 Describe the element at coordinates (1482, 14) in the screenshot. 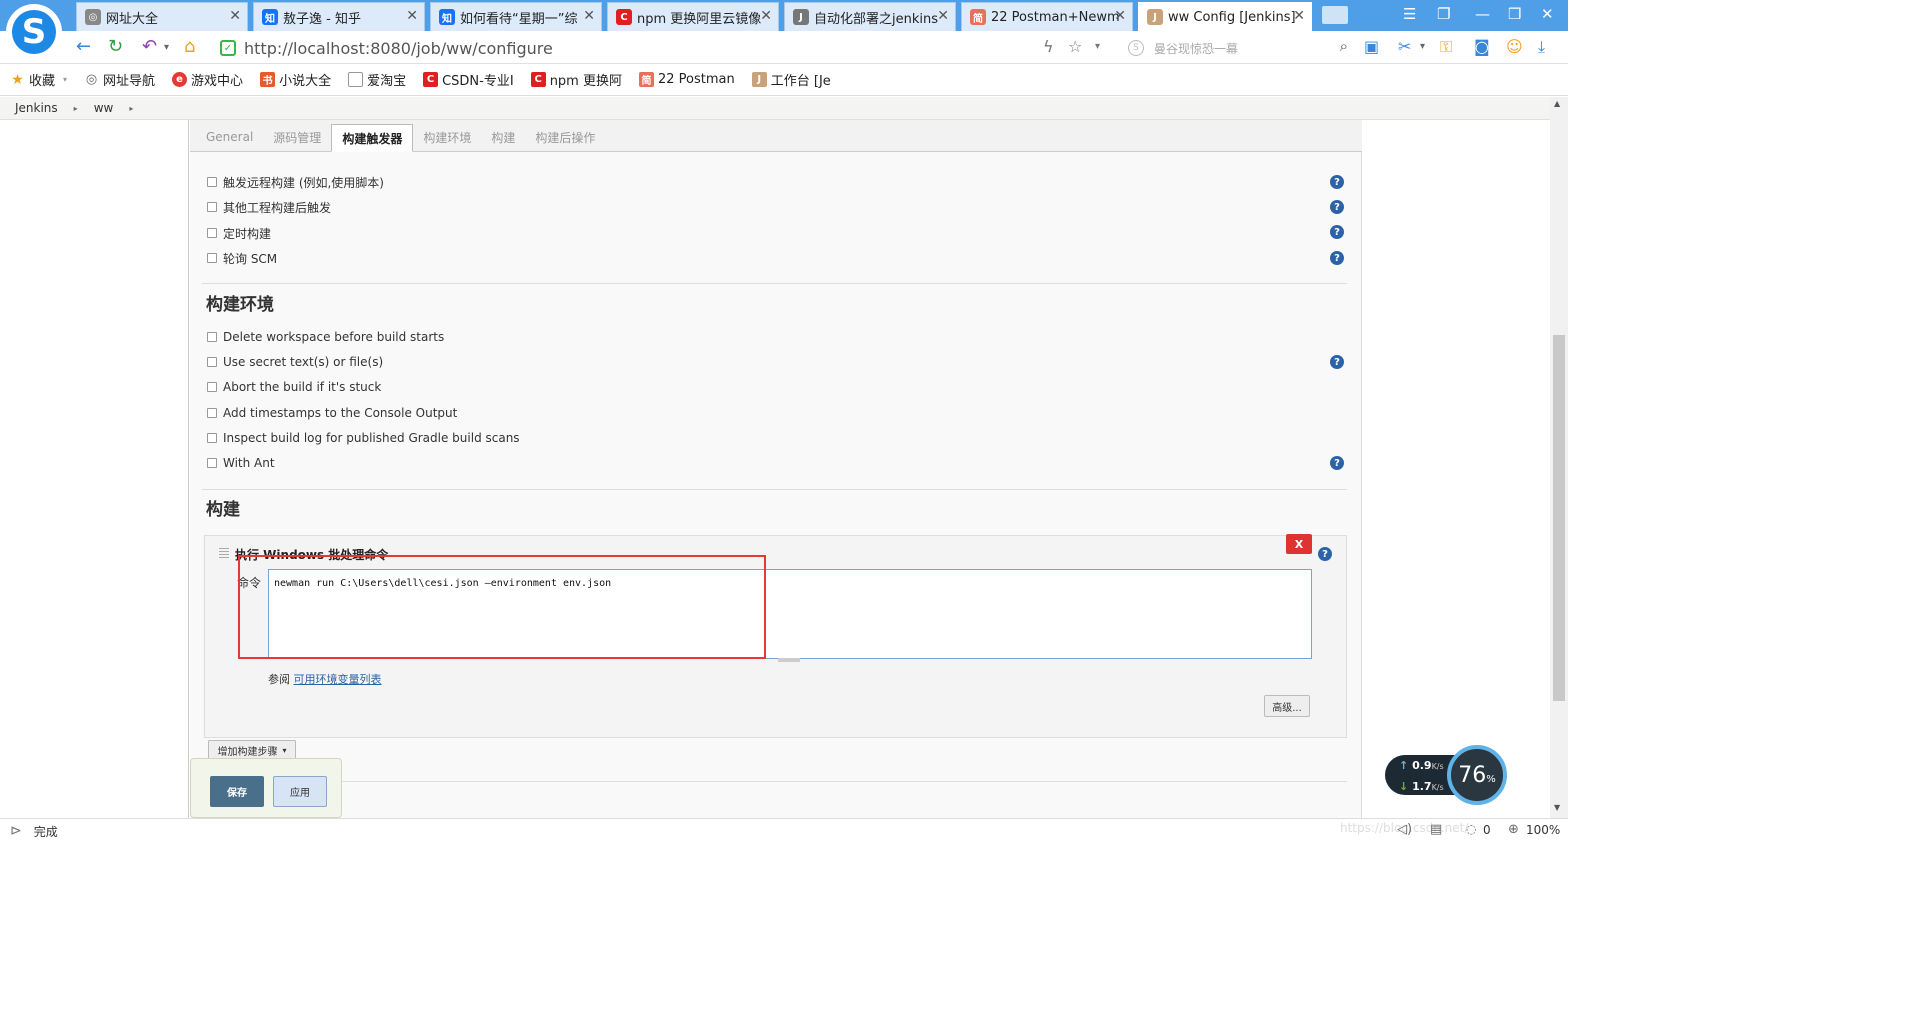

I see `minimize-icon: —` at that location.